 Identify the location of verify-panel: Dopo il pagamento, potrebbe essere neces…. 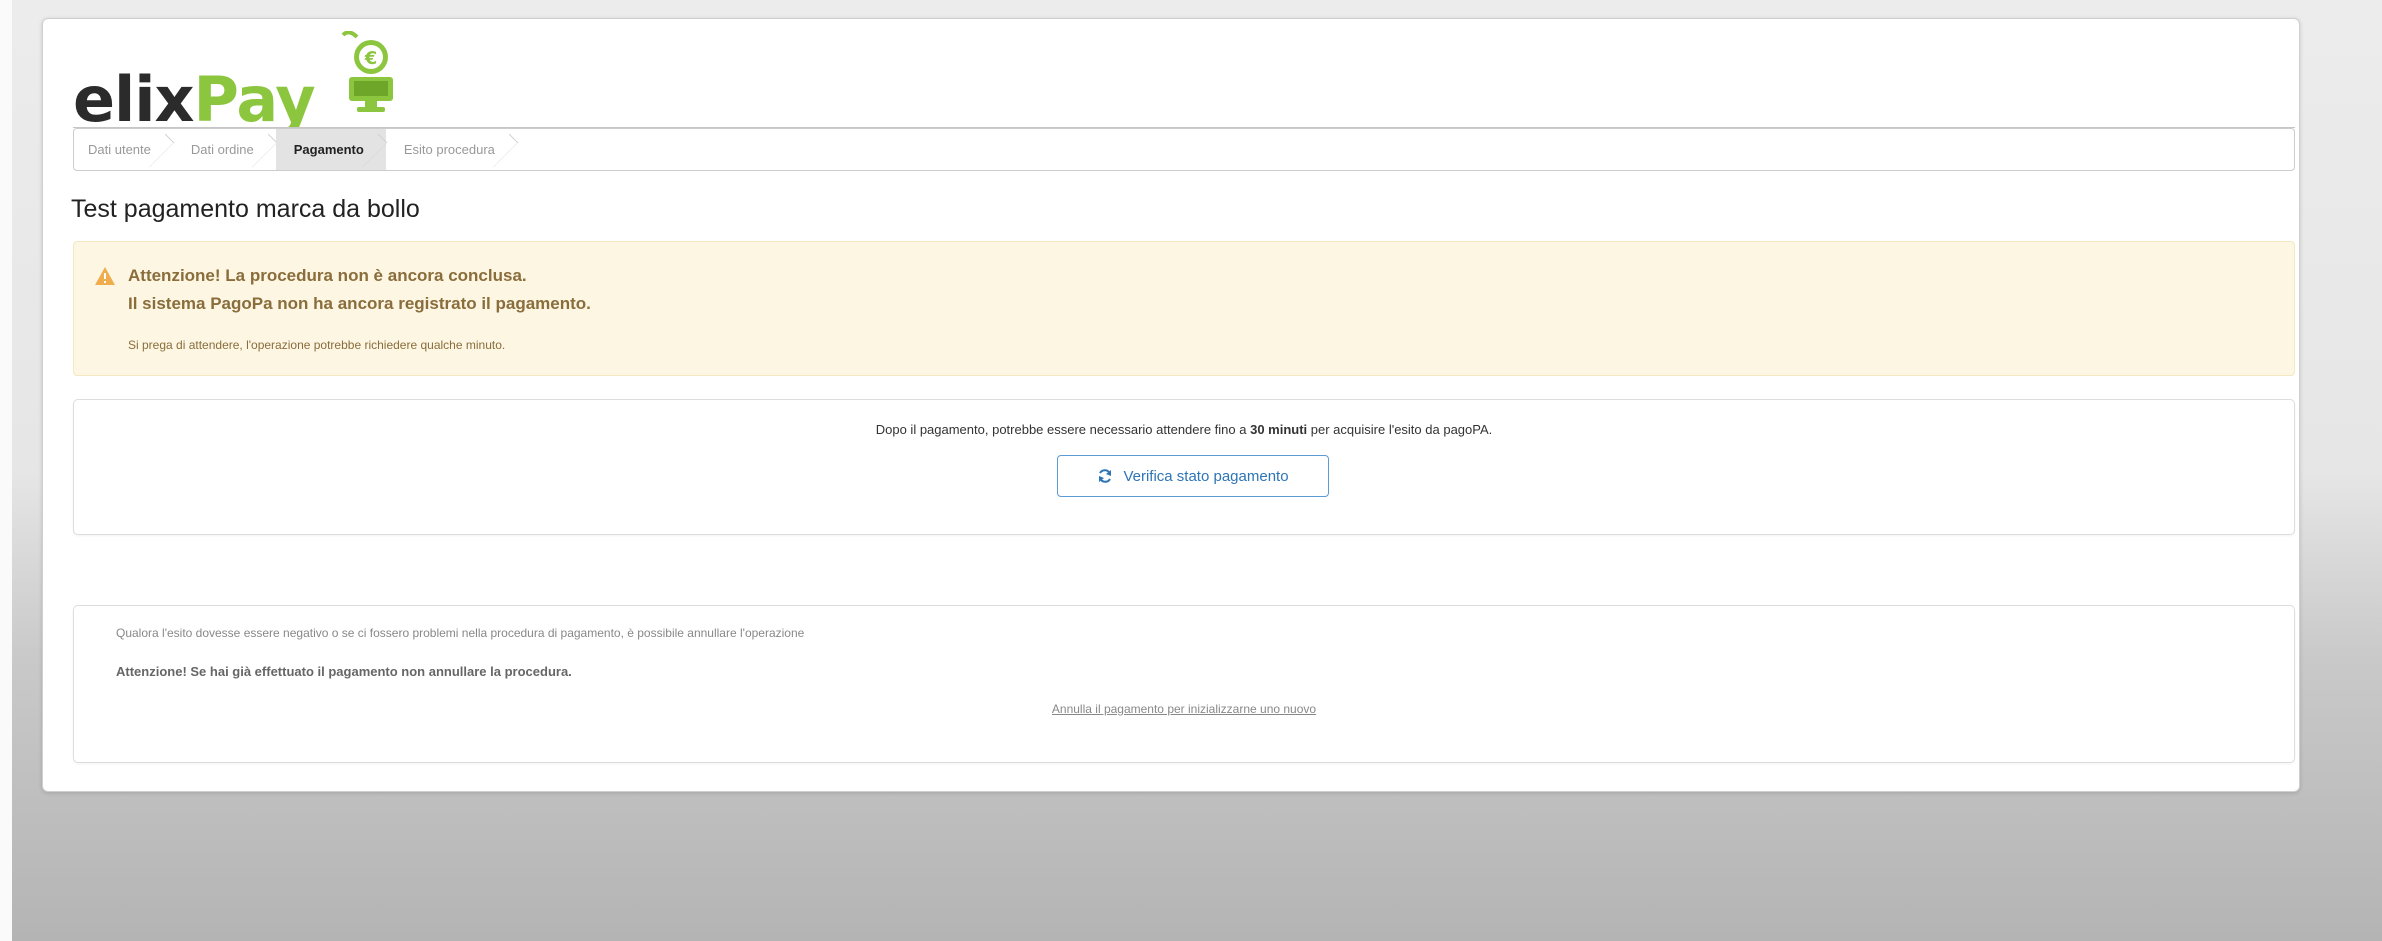
(1184, 467).